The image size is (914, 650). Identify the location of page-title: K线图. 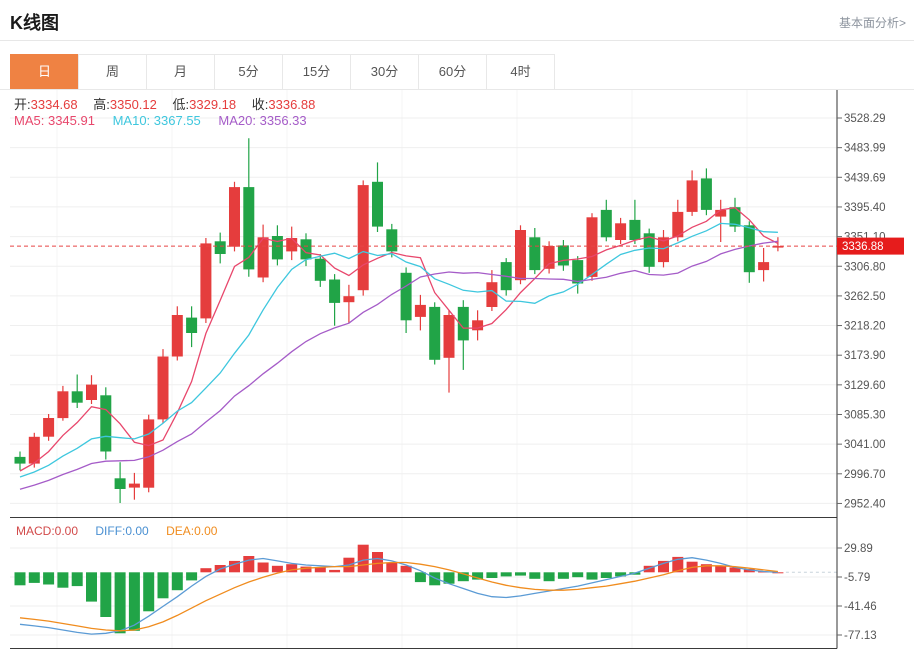
(34, 23).